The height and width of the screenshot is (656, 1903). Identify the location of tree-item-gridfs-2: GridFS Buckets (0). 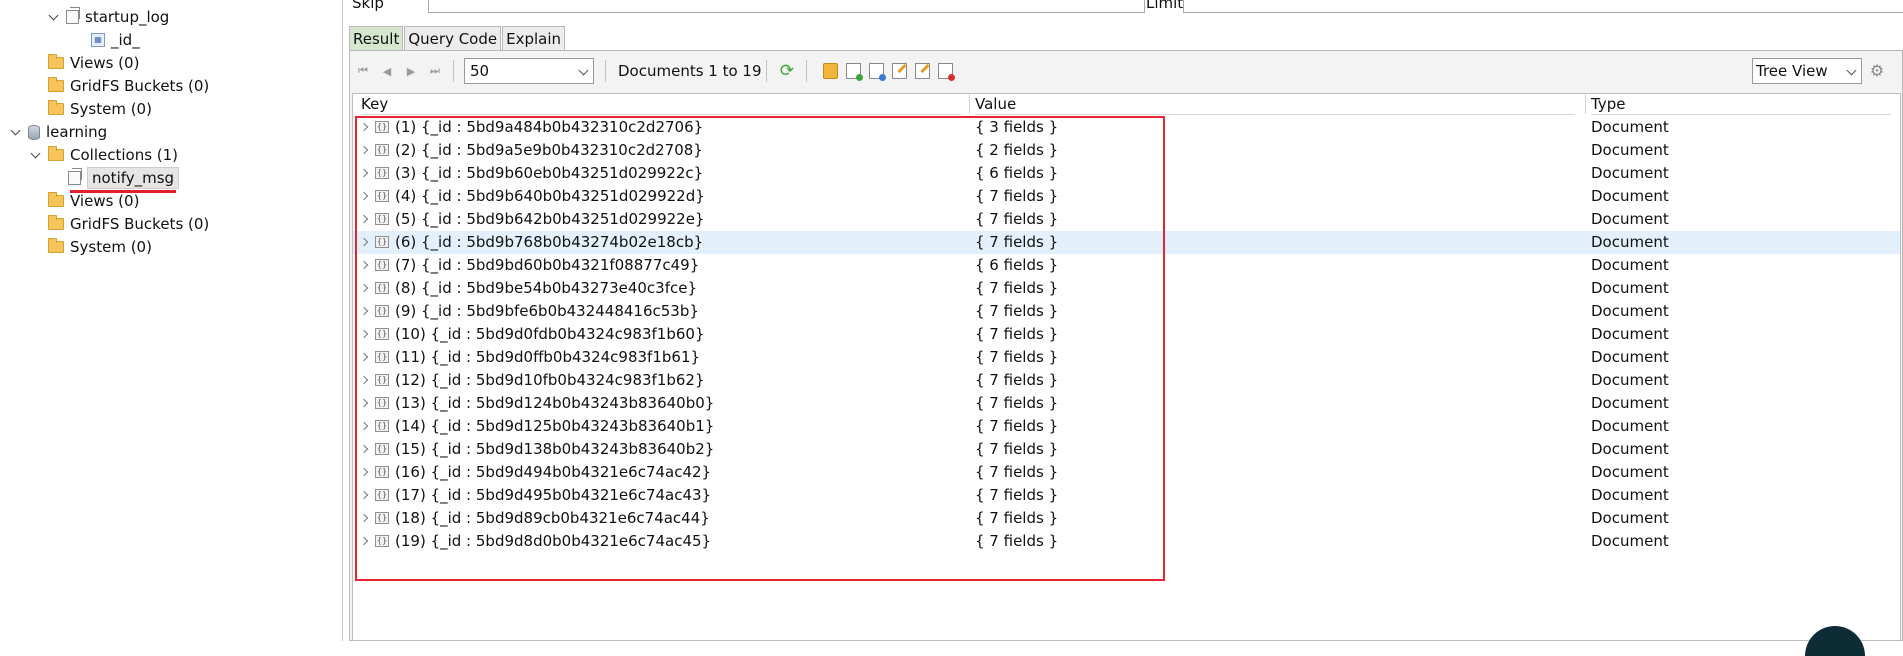
(128, 224).